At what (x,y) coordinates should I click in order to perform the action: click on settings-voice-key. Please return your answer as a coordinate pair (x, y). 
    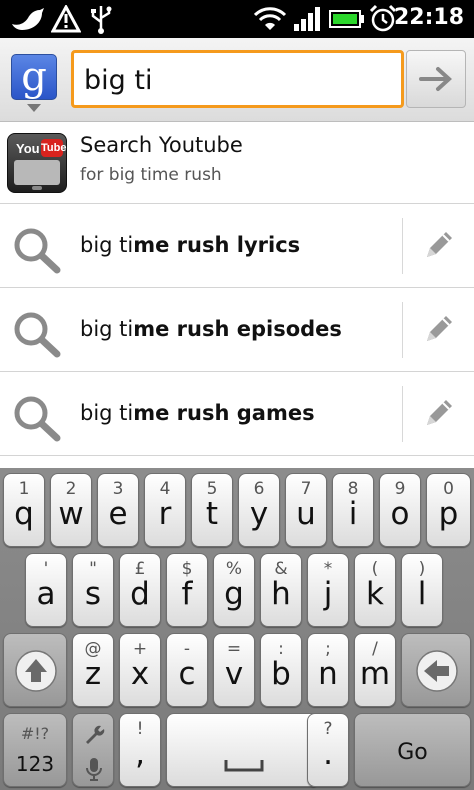
    Looking at the image, I should click on (93, 750).